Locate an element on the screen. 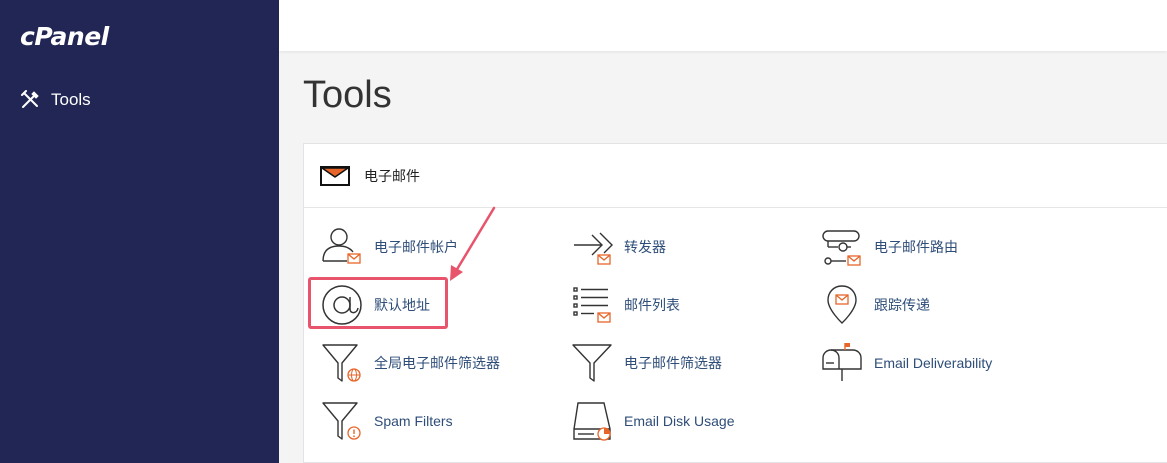 This screenshot has width=1167, height=463. tool-mailing-lists: 邮件列表 is located at coordinates (625, 305).